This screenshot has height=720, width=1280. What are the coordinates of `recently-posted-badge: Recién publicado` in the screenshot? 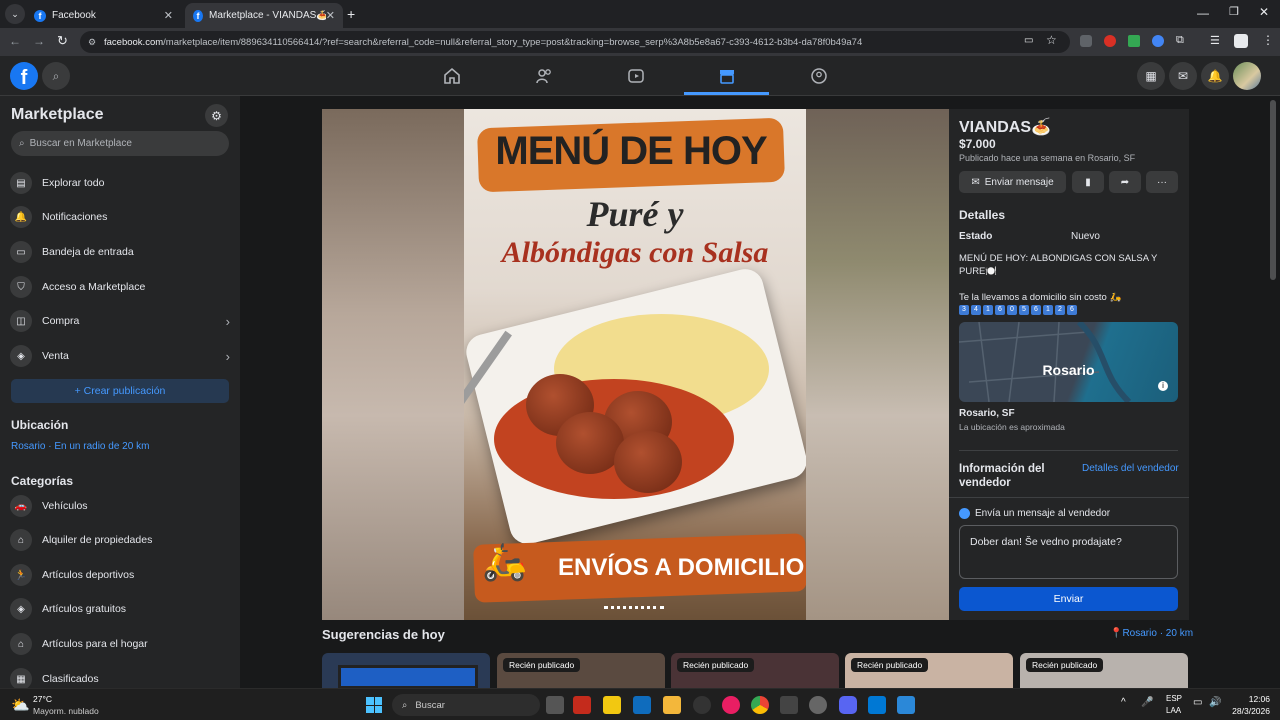 It's located at (890, 665).